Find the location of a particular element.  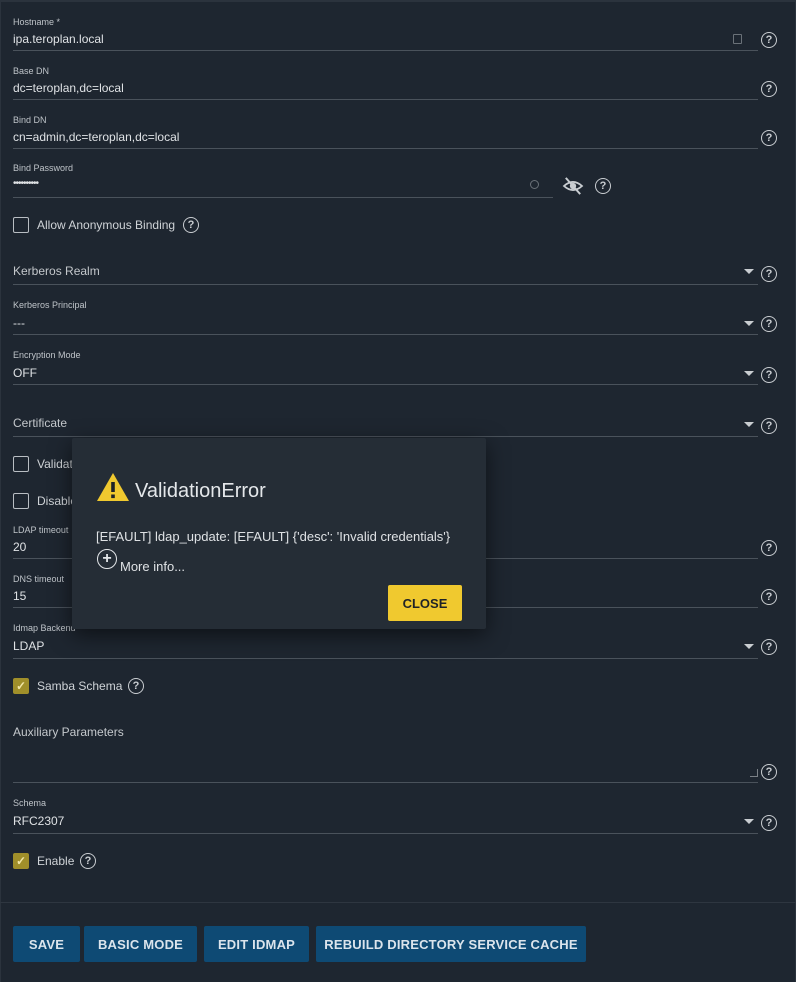

basic-mode-button: BASIC MODE is located at coordinates (140, 944).